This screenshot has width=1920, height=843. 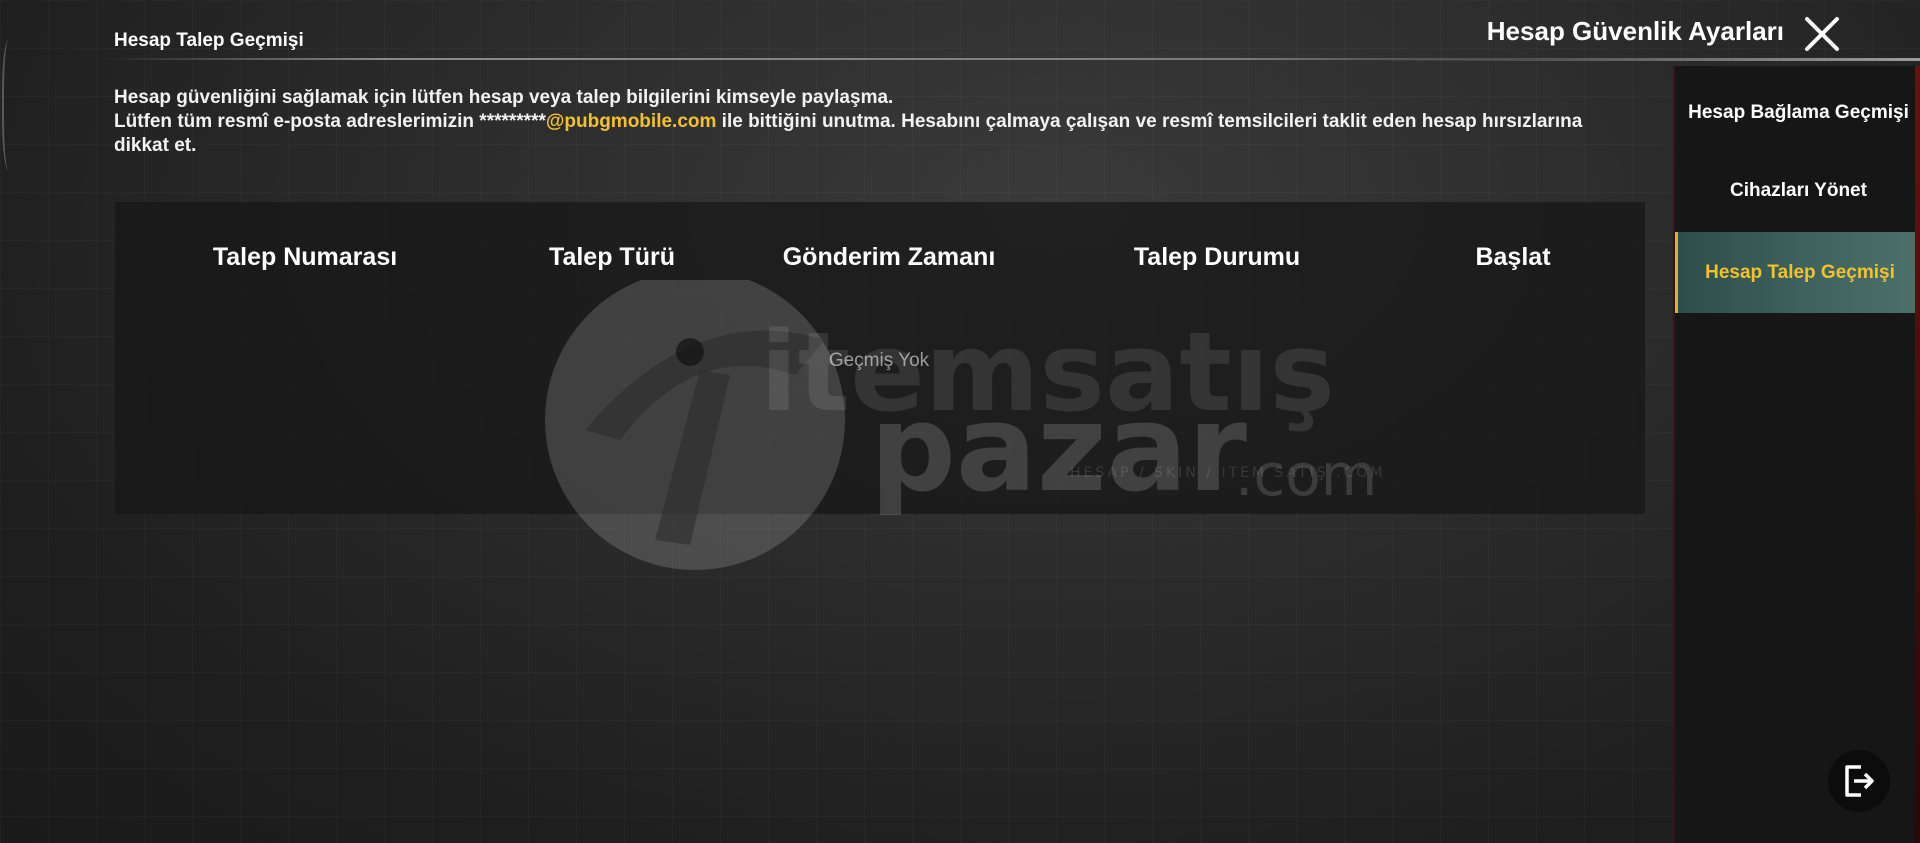 I want to click on sidebar-item-manage-devices: Cihazları Yönet, so click(x=1797, y=190).